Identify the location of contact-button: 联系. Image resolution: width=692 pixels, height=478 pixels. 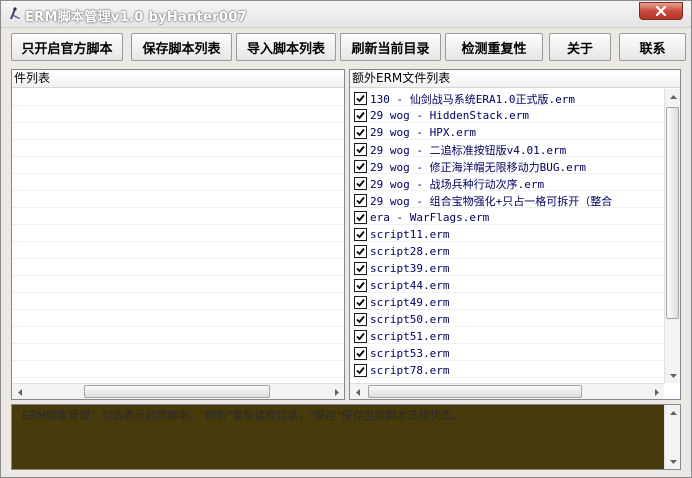
(652, 47).